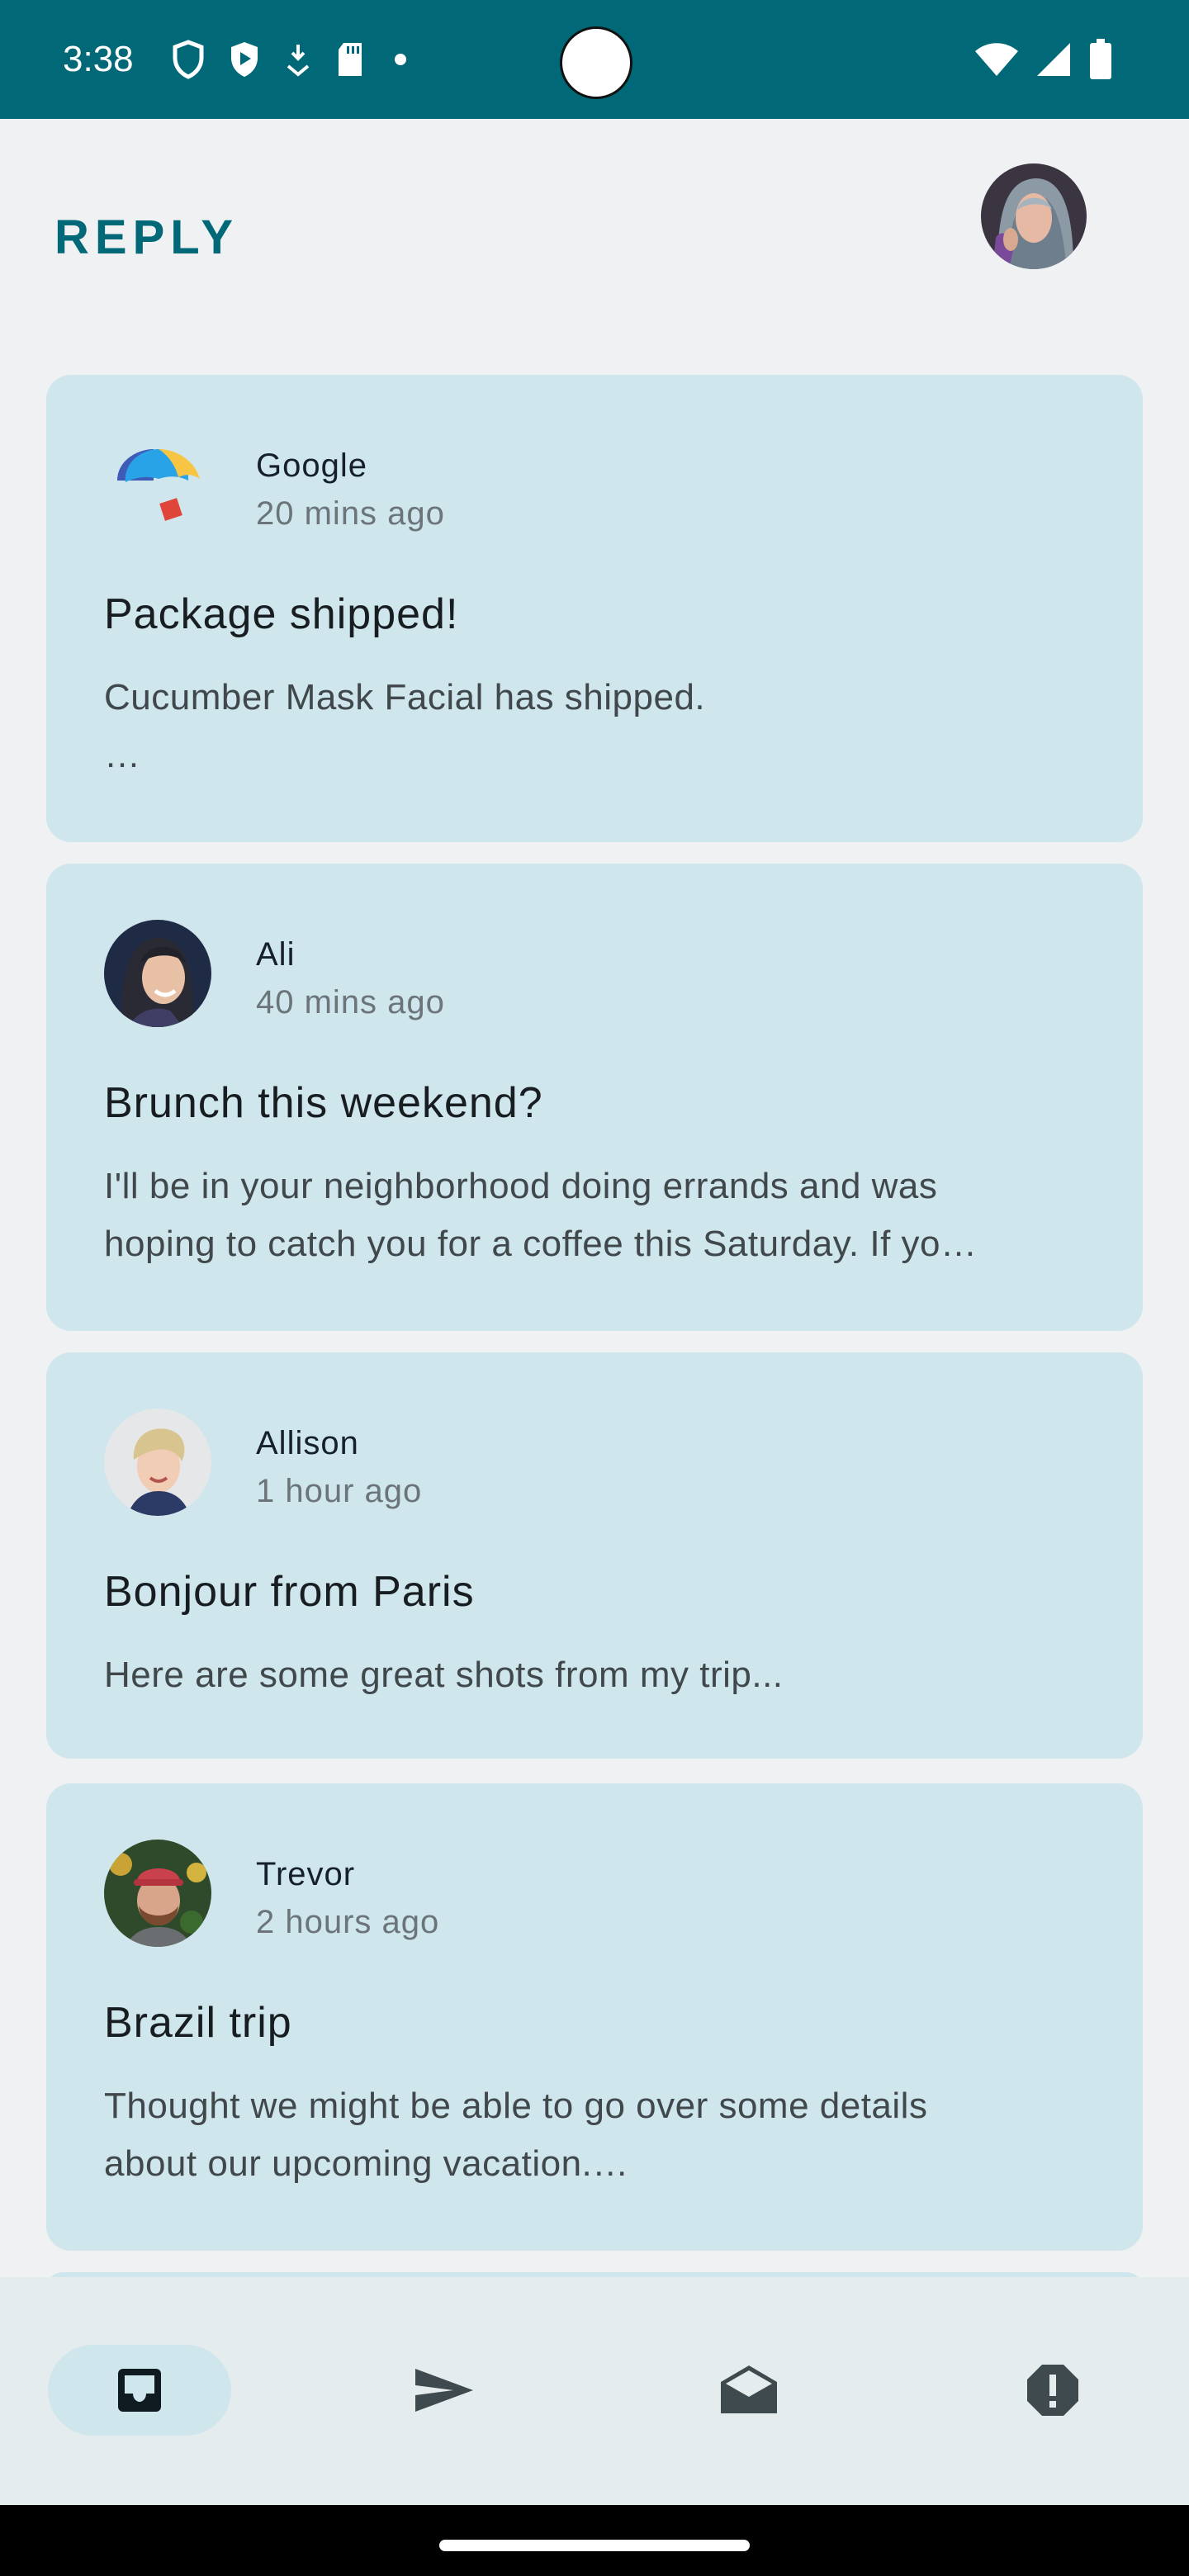 The height and width of the screenshot is (2576, 1189). What do you see at coordinates (348, 1922) in the screenshot?
I see `email-time: 2 hours ago` at bounding box center [348, 1922].